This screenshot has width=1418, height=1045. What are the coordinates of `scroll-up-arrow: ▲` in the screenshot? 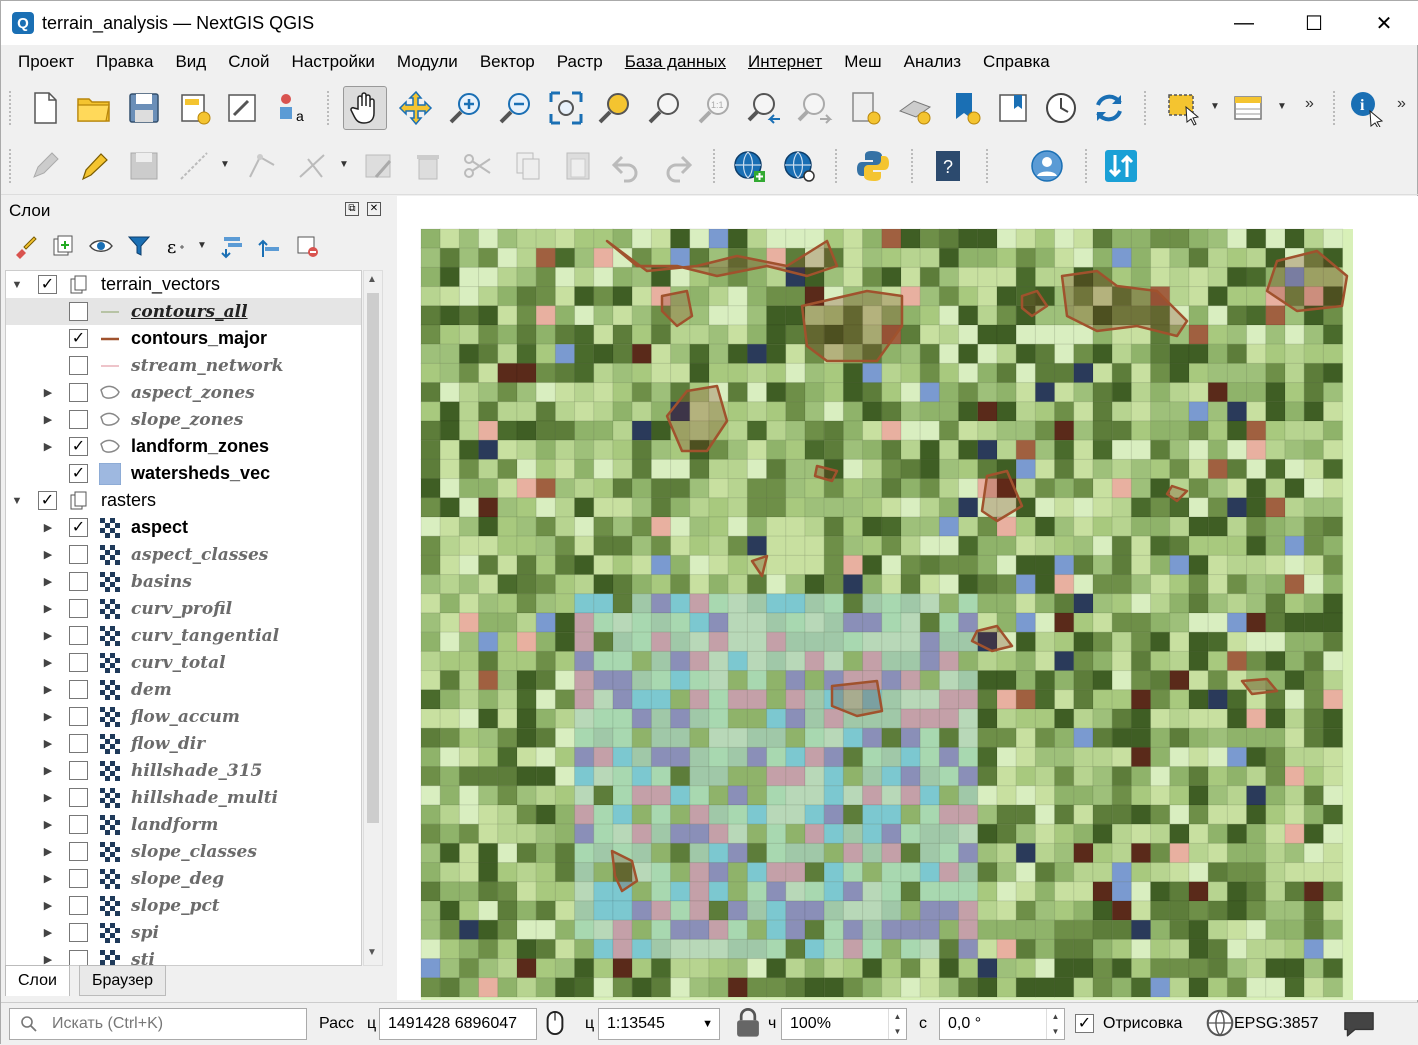 It's located at (372, 279).